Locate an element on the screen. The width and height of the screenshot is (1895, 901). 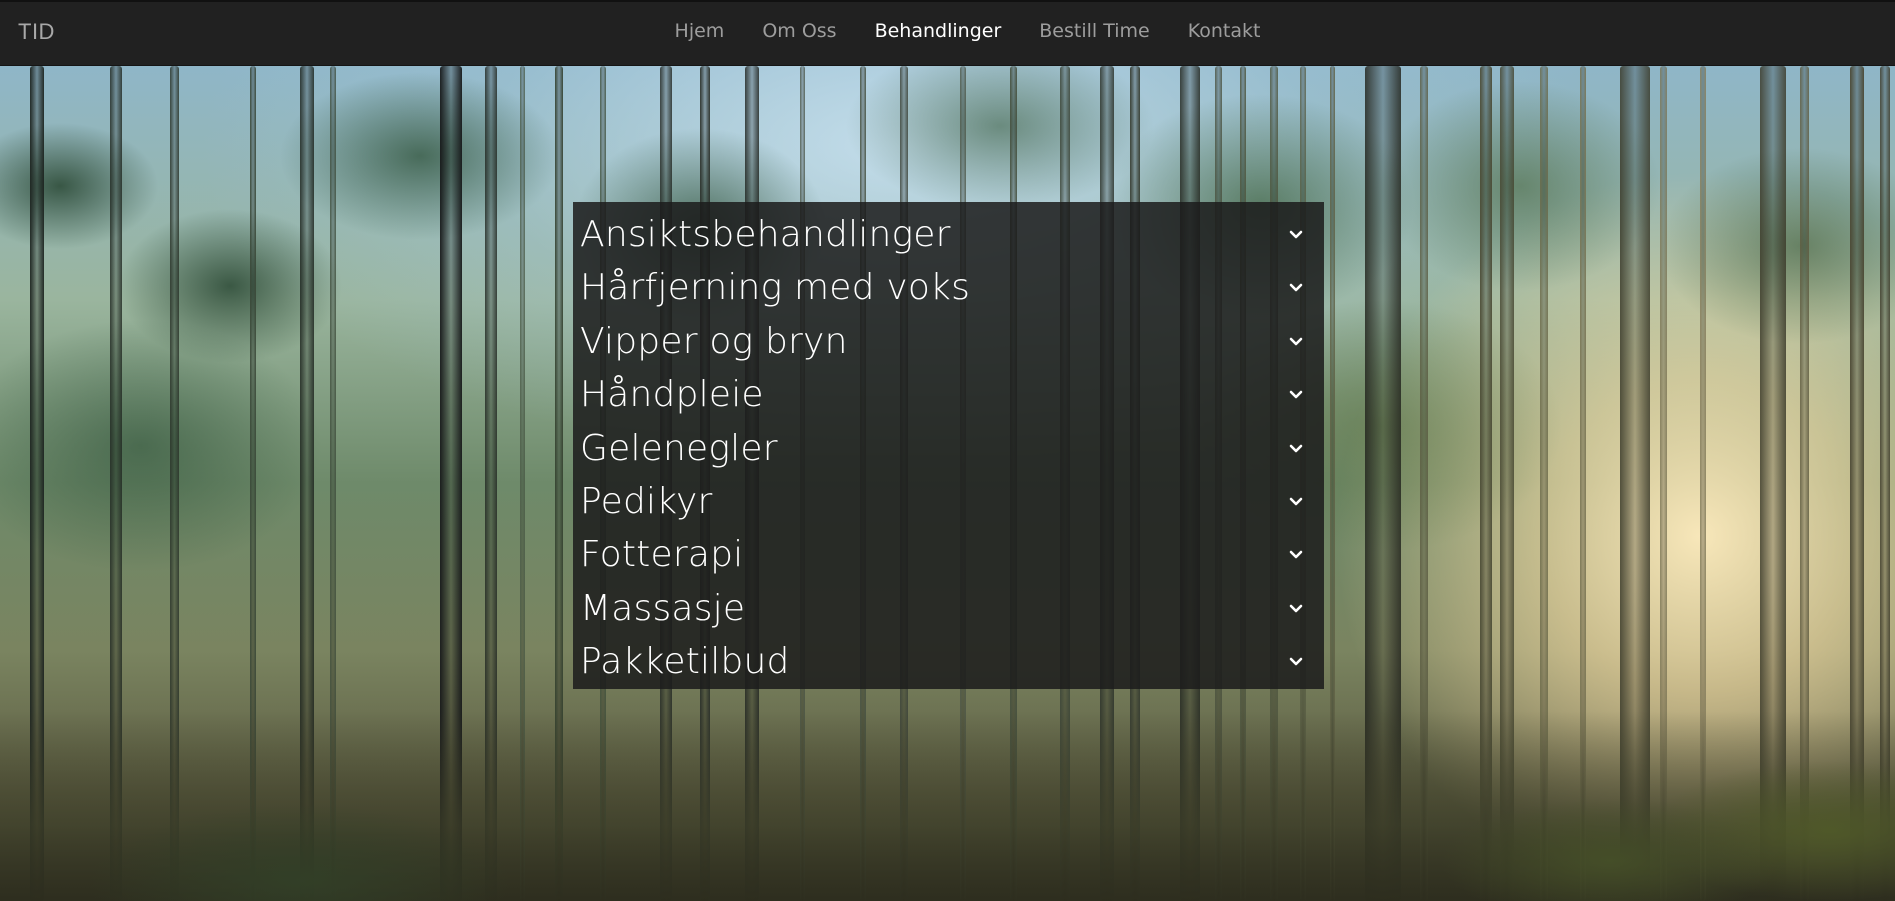
accordion-item-label: Håndpleie is located at coordinates (672, 395).